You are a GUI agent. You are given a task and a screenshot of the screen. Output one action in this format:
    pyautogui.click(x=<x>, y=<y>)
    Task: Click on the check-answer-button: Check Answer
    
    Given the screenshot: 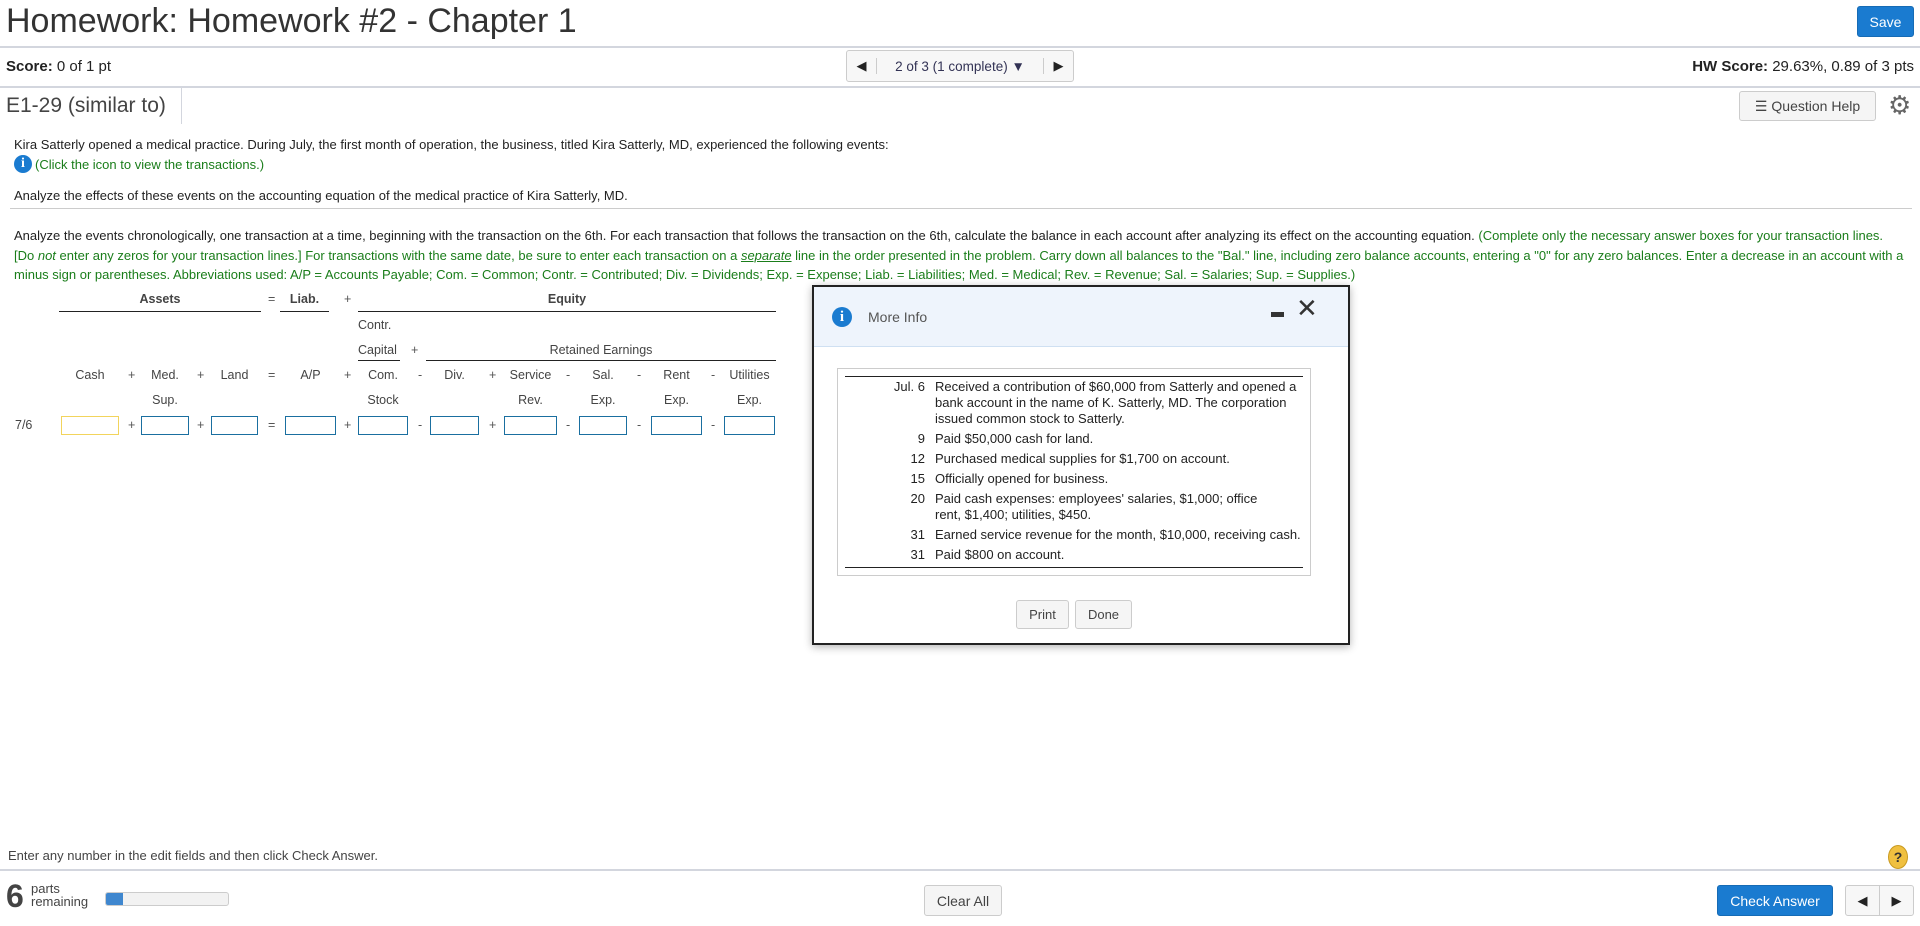 What is the action you would take?
    pyautogui.click(x=1775, y=900)
    